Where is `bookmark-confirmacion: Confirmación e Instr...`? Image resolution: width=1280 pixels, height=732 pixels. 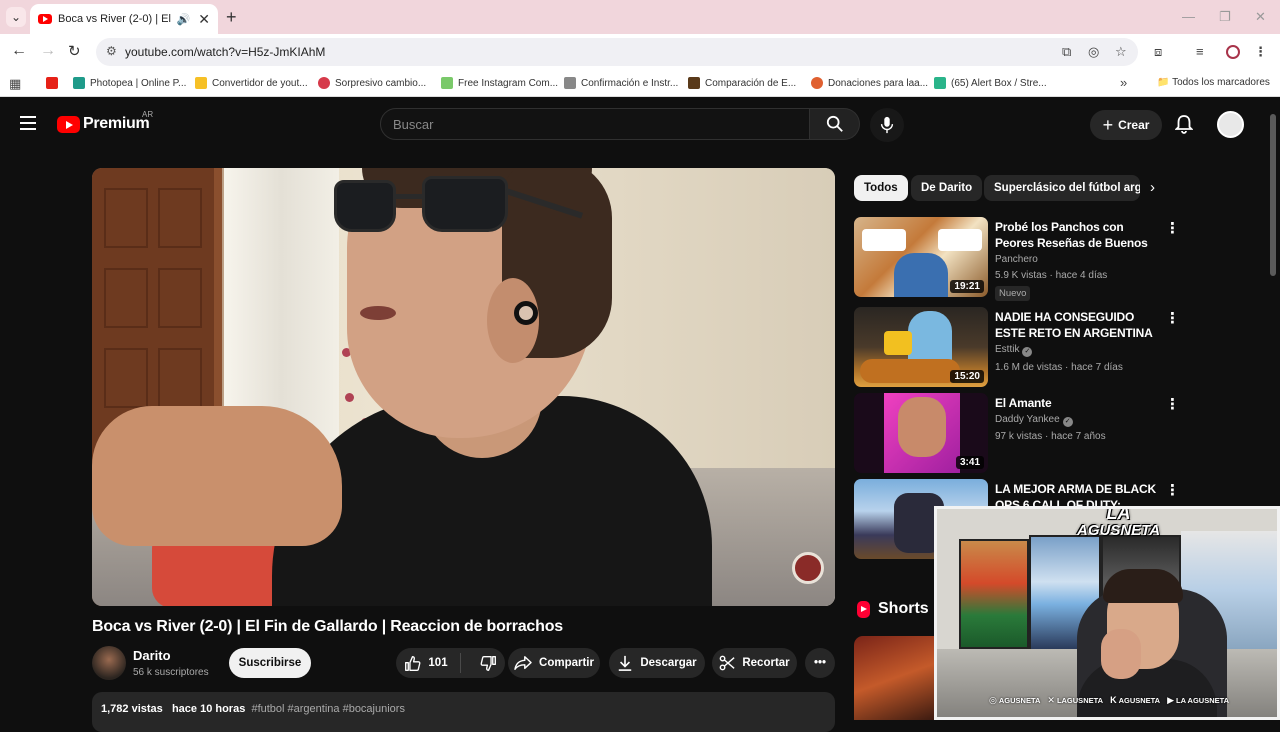
bookmark-confirmacion: Confirmación e Instr... is located at coordinates (621, 83).